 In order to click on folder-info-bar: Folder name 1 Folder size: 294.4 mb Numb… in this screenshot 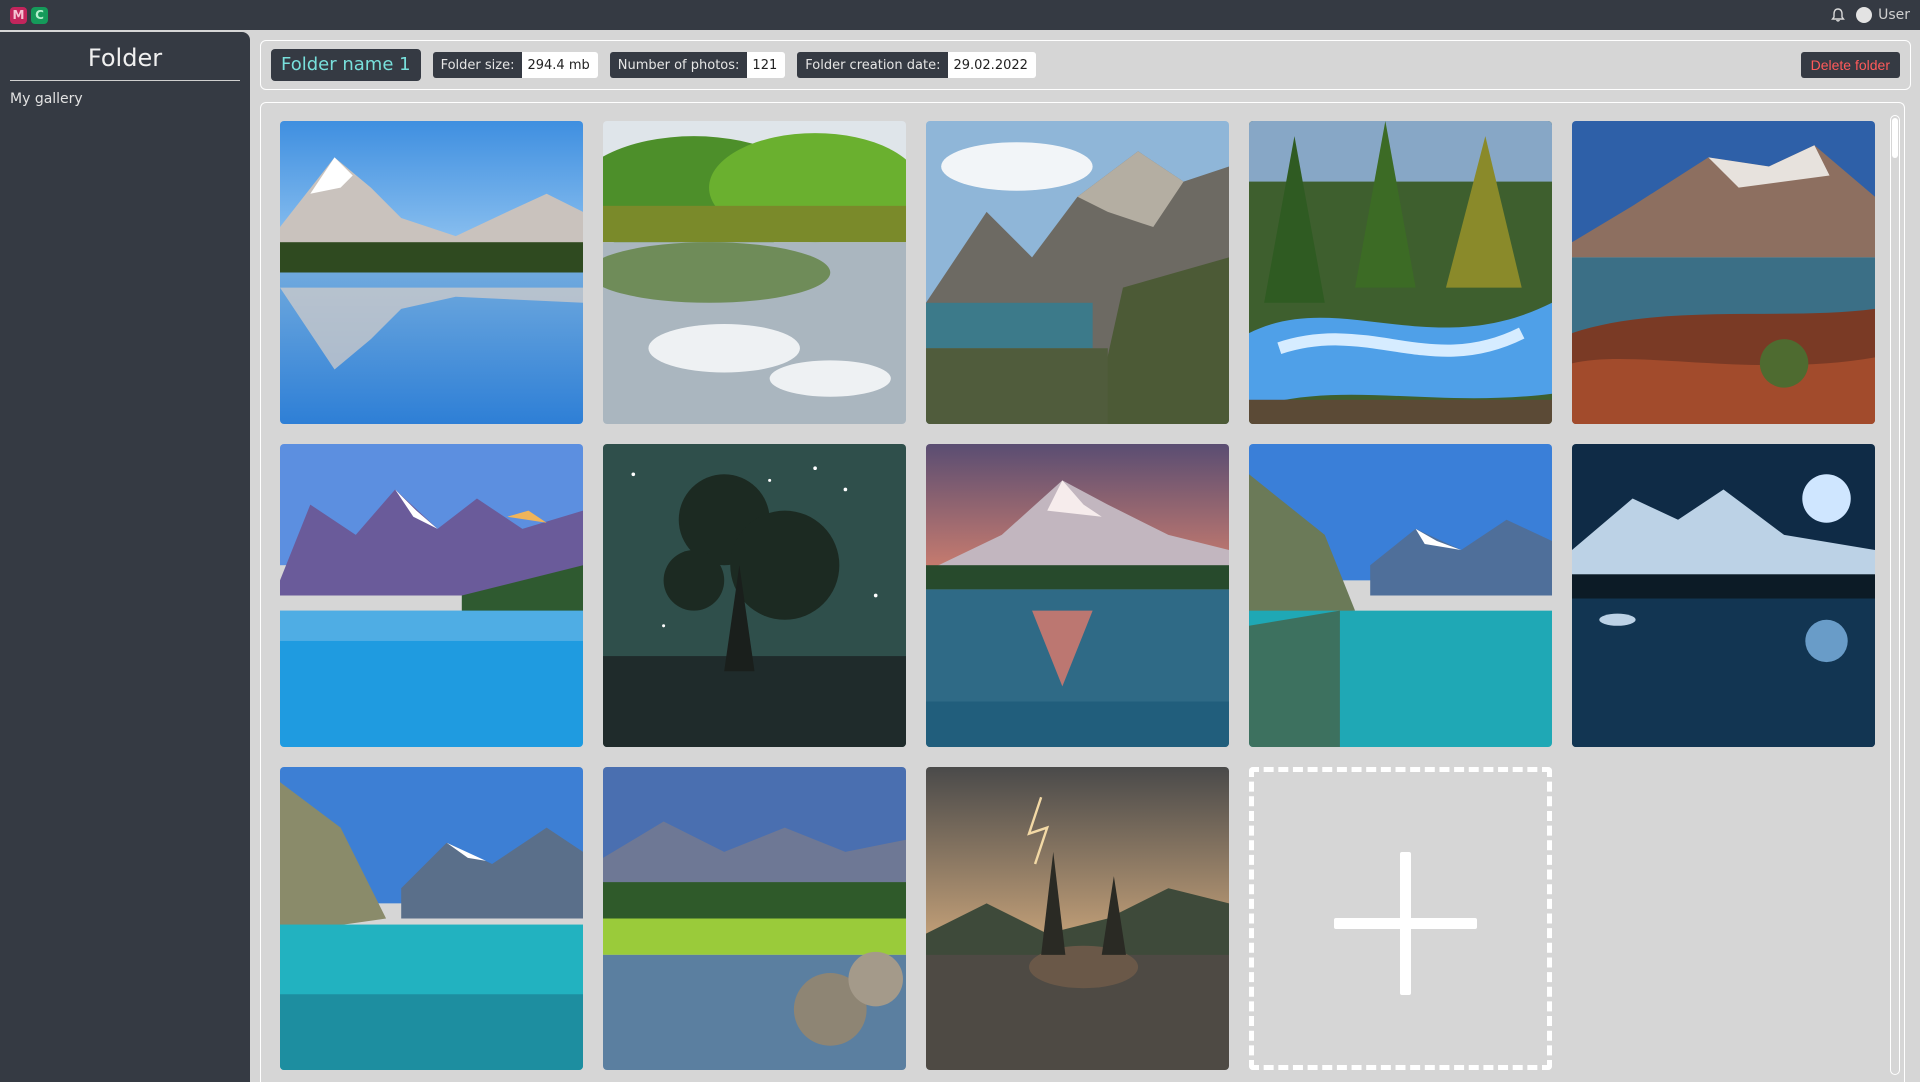, I will do `click(1085, 65)`.